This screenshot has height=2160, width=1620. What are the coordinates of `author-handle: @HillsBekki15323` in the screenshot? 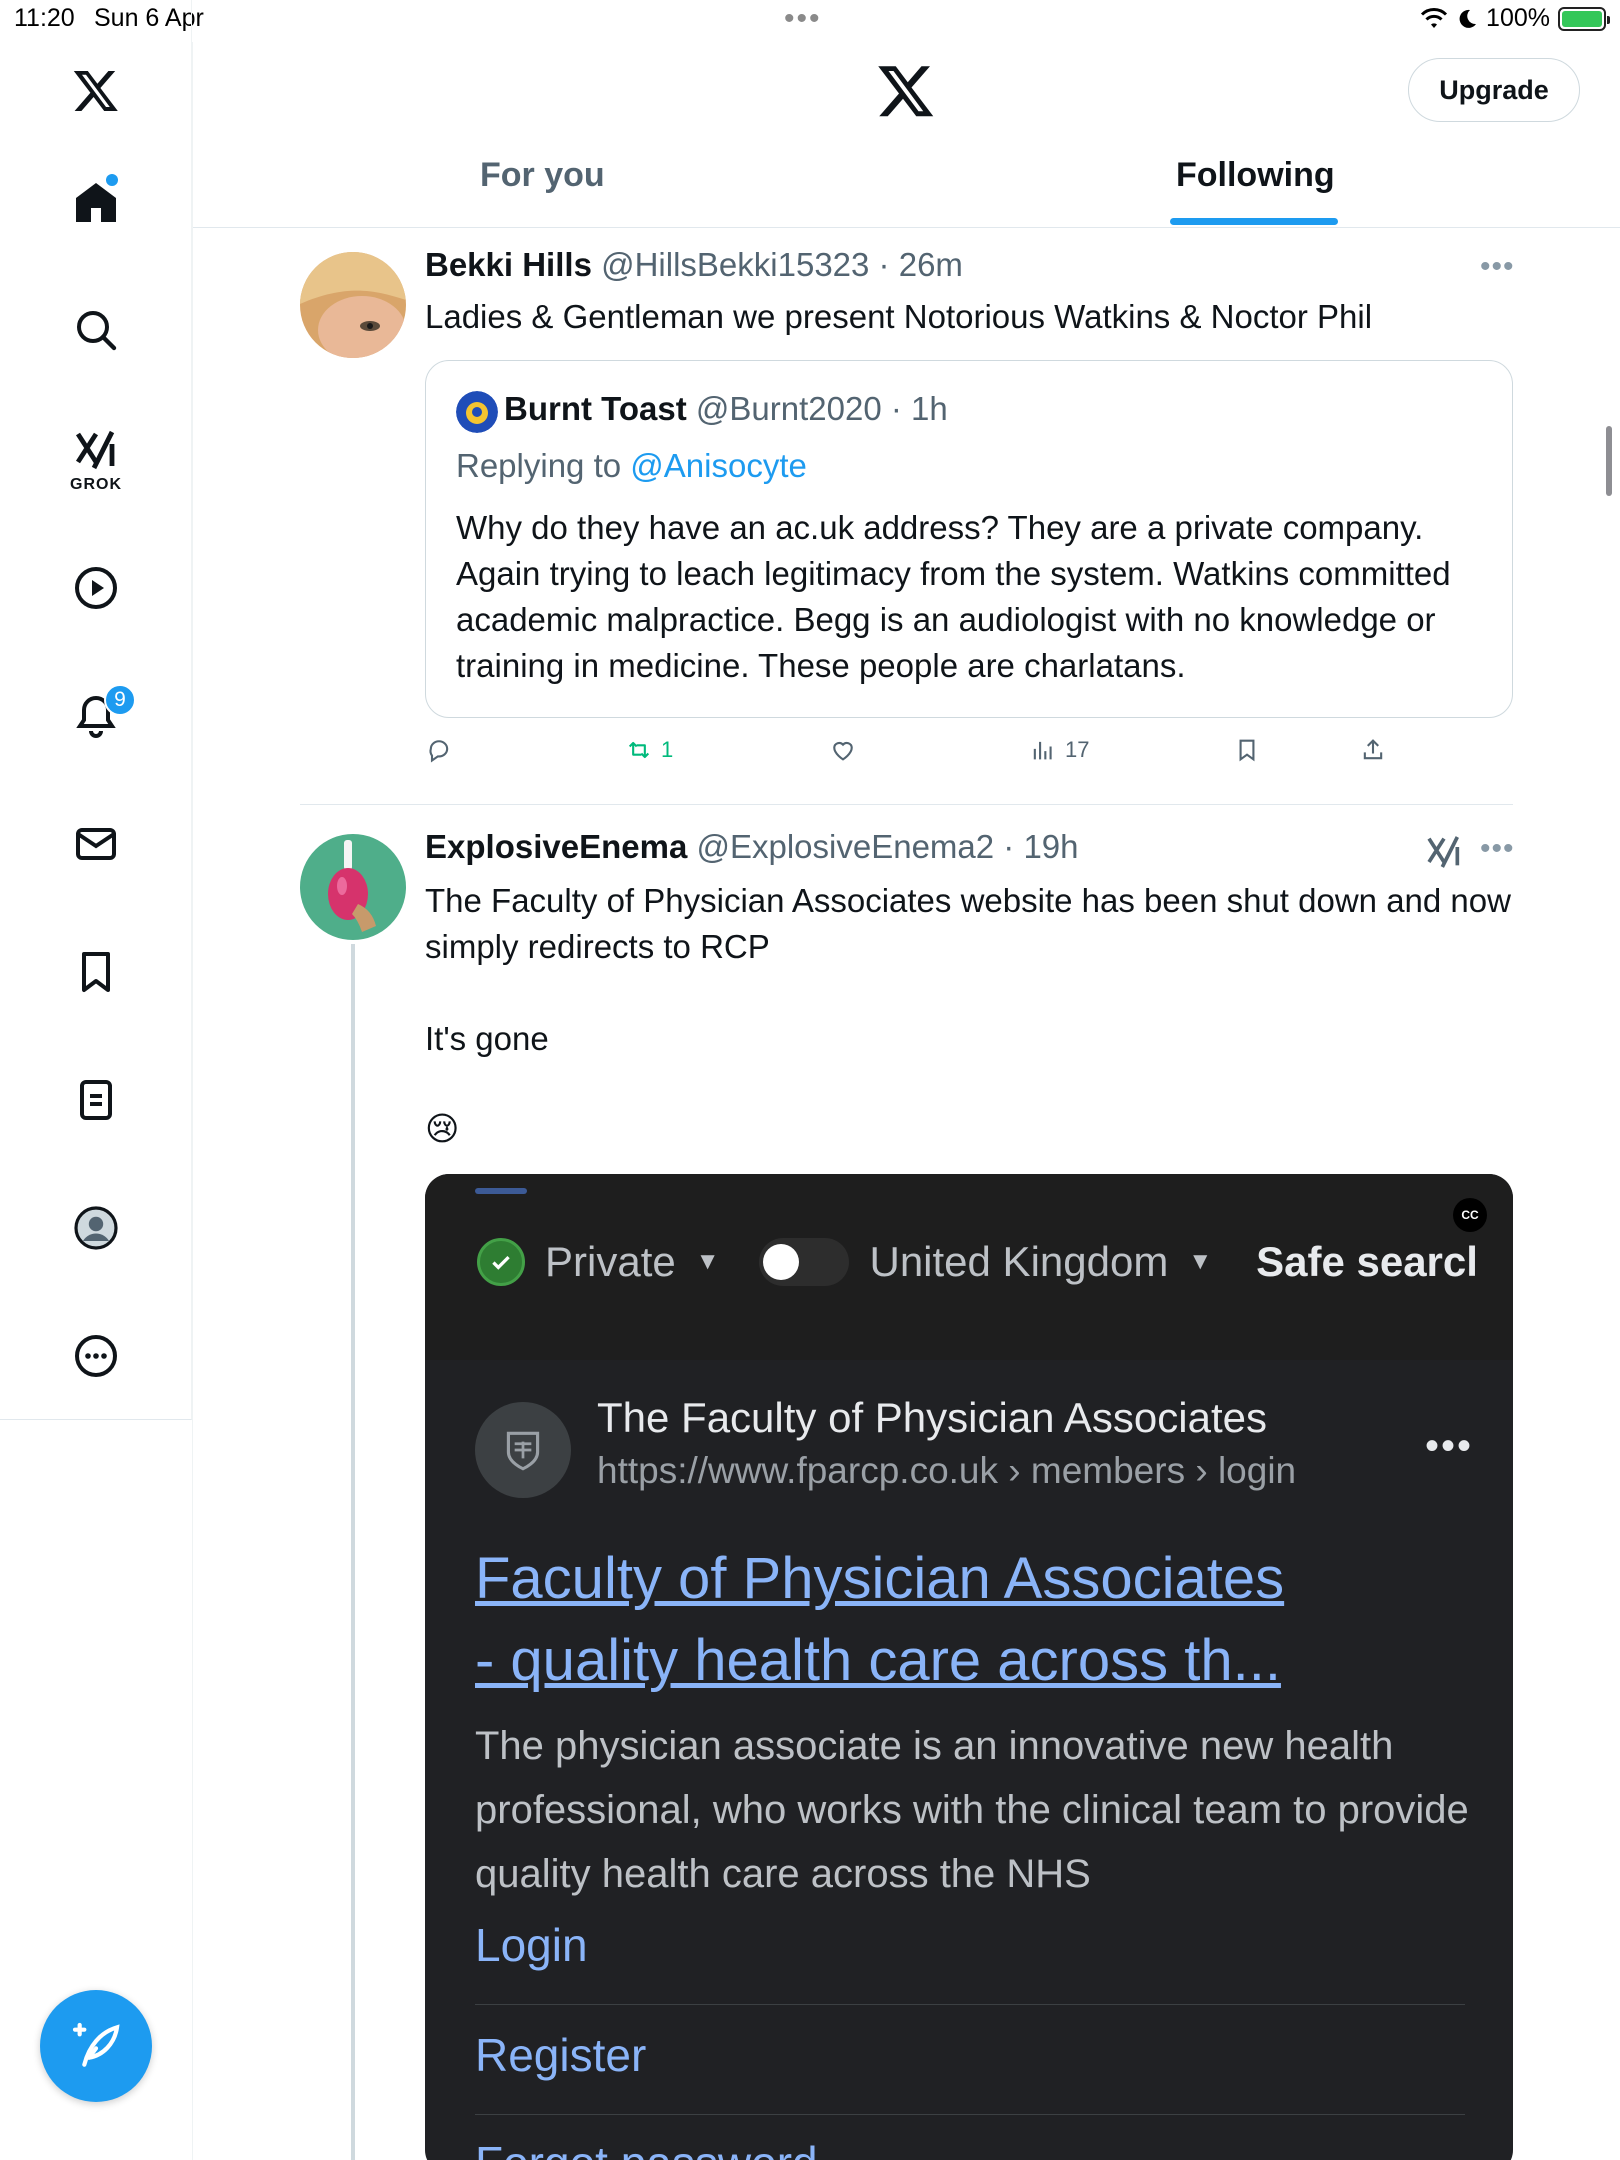 It's located at (735, 264).